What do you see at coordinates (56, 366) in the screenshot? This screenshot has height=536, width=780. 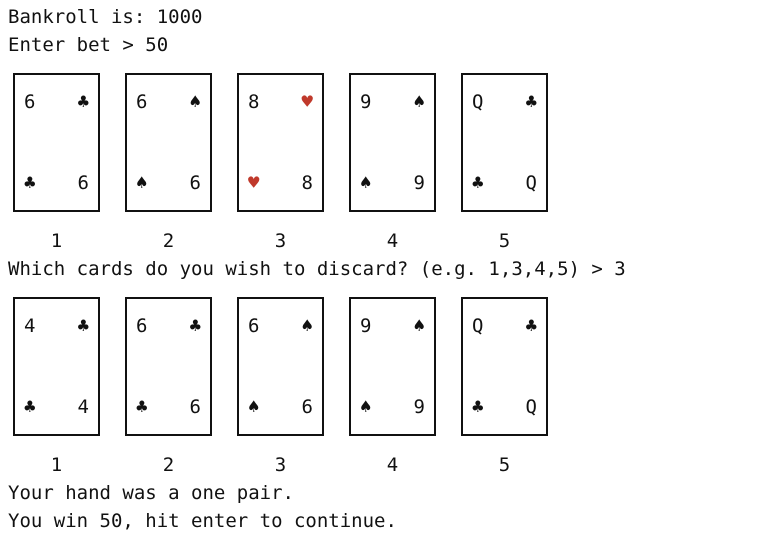 I see `card: 4 ♣ ♣ 4` at bounding box center [56, 366].